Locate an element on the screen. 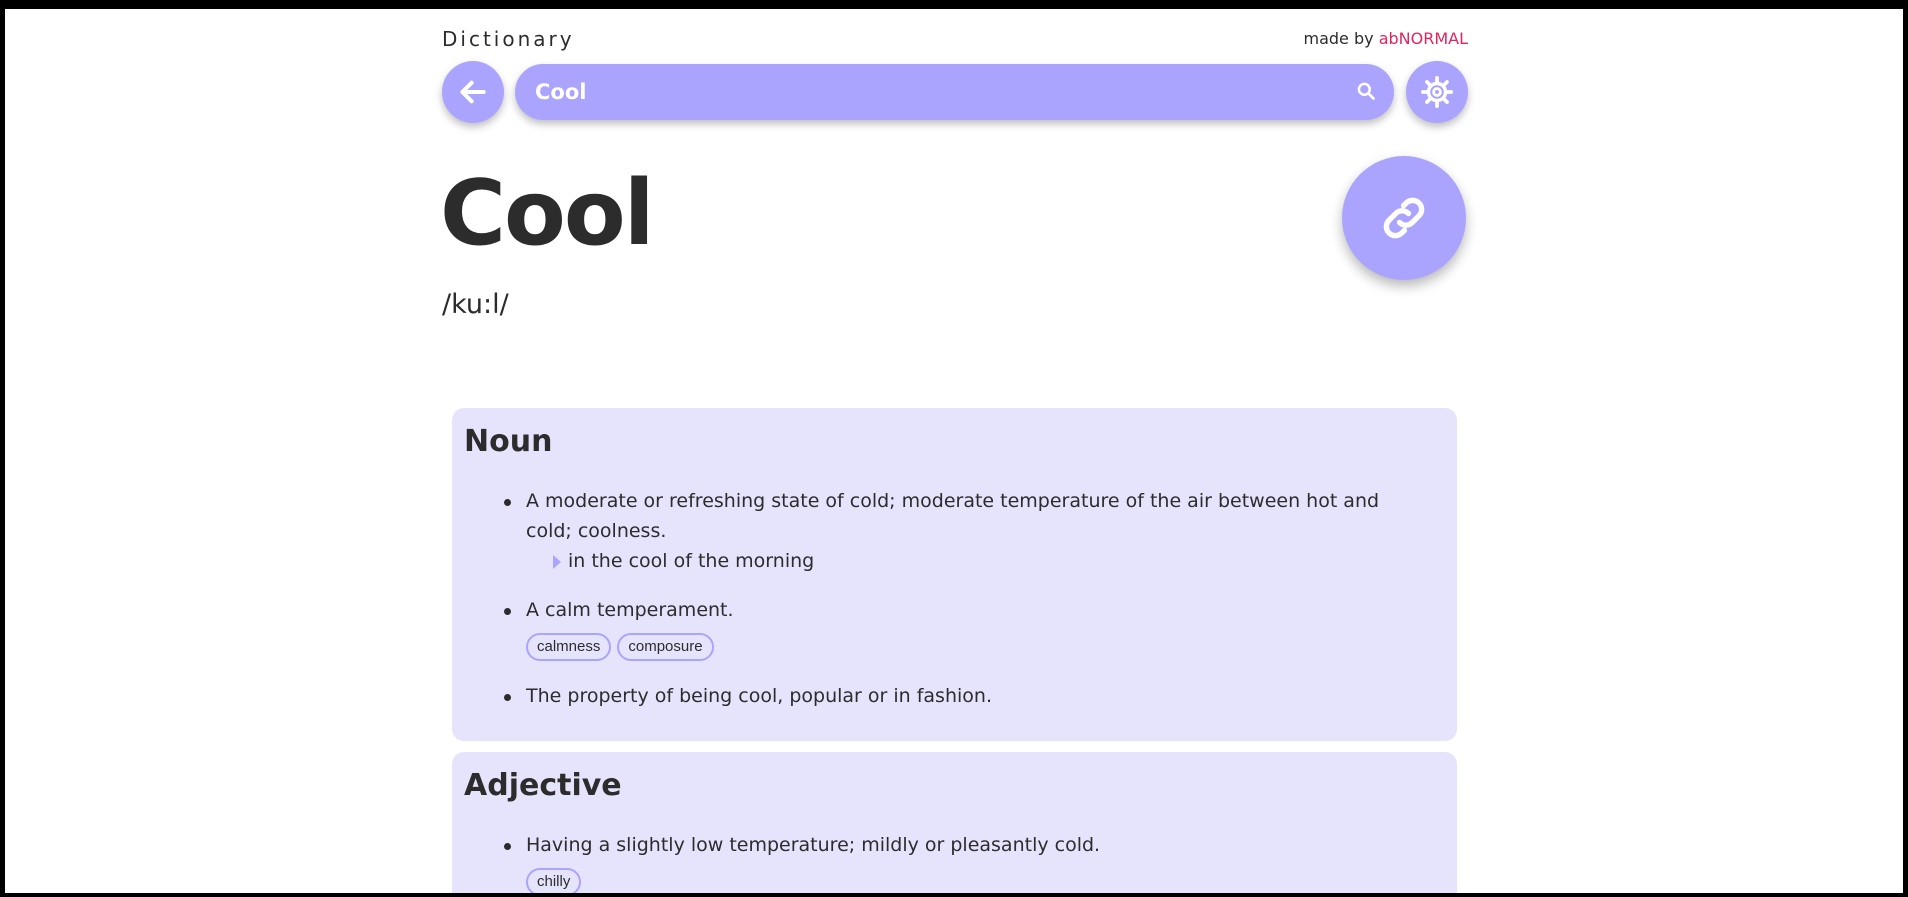 The image size is (1908, 897). arrow-left-icon is located at coordinates (473, 92).